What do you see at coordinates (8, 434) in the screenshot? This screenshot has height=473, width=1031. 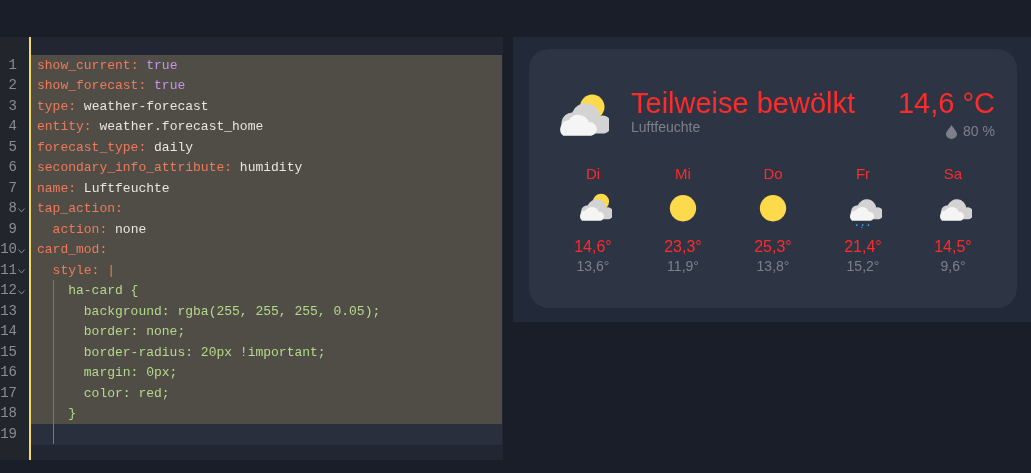 I see `line-number: 19` at bounding box center [8, 434].